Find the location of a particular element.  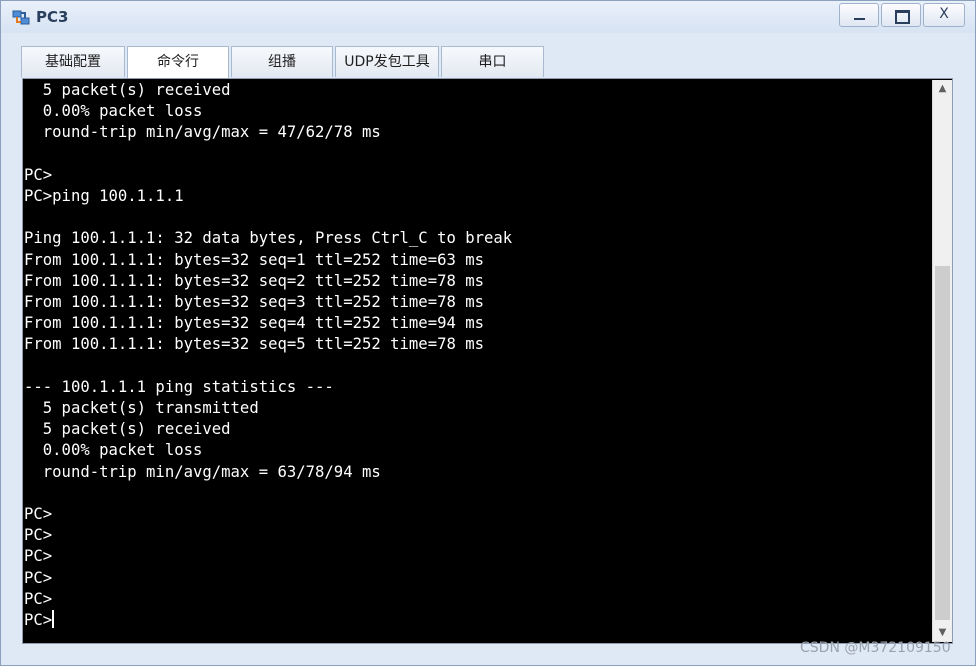

maximize-icon is located at coordinates (902, 17).